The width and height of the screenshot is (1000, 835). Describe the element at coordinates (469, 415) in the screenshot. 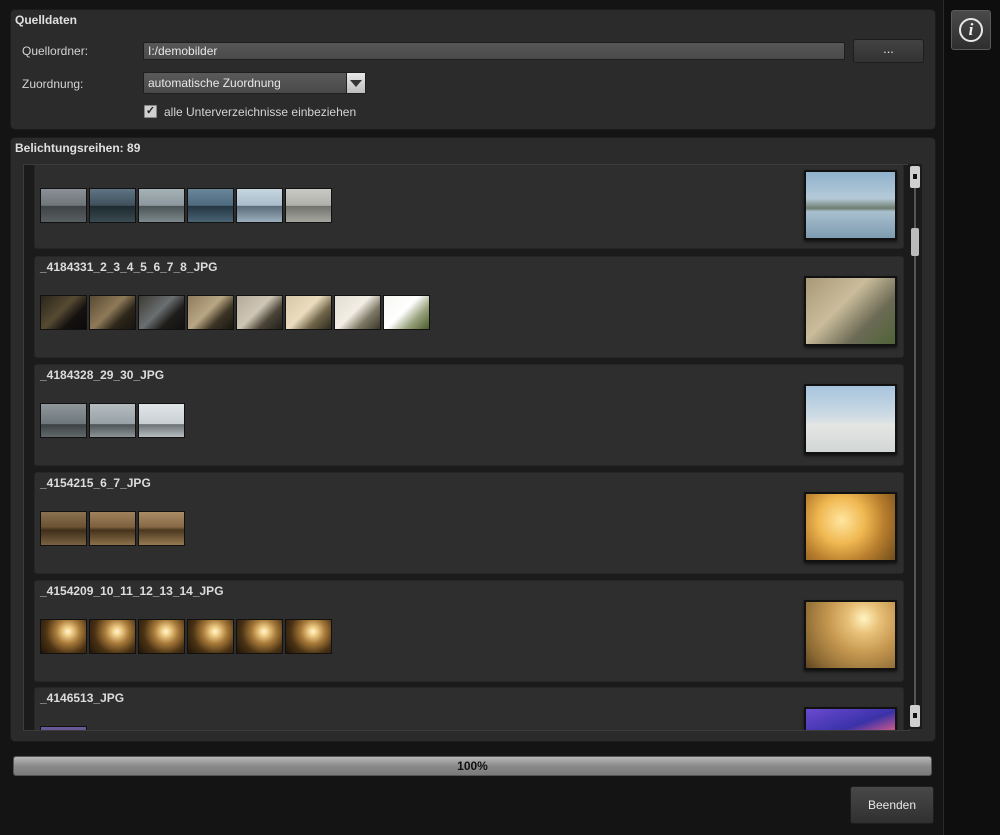

I see `series-card: _4184328_29_30_JPG` at that location.